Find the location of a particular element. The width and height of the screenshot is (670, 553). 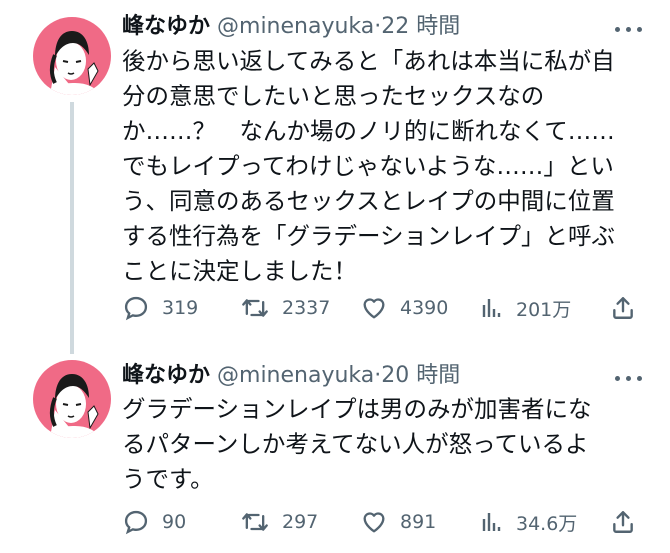

like-count: 891 is located at coordinates (418, 522).